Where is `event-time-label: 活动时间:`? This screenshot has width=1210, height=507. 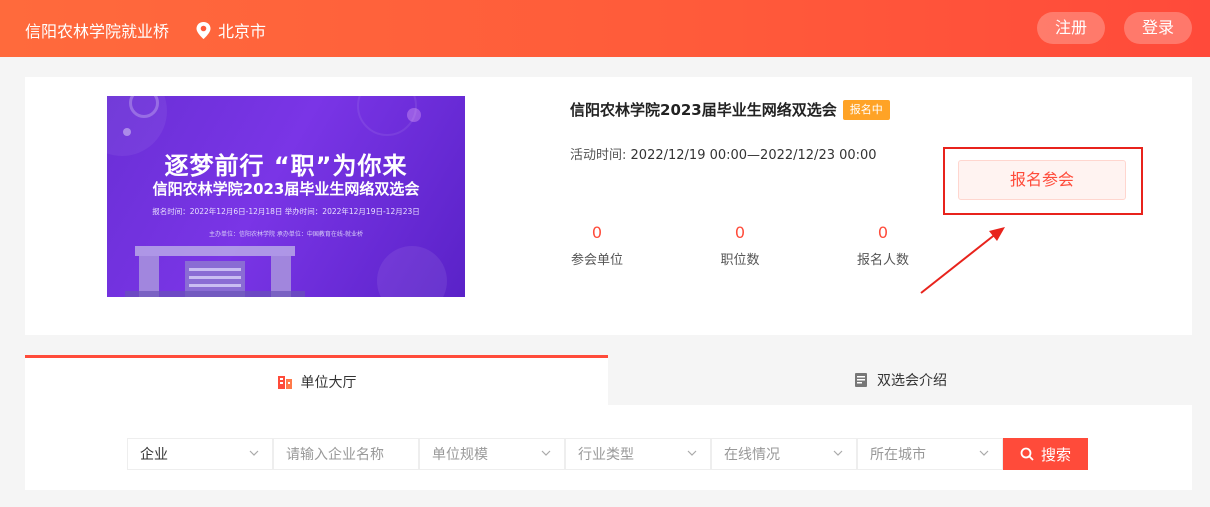
event-time-label: 活动时间: is located at coordinates (598, 155).